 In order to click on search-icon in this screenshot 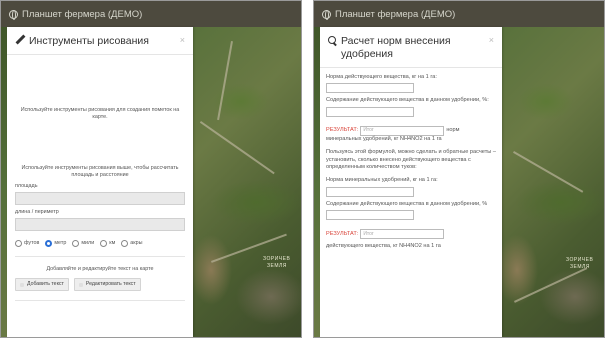, I will do `click(332, 41)`.